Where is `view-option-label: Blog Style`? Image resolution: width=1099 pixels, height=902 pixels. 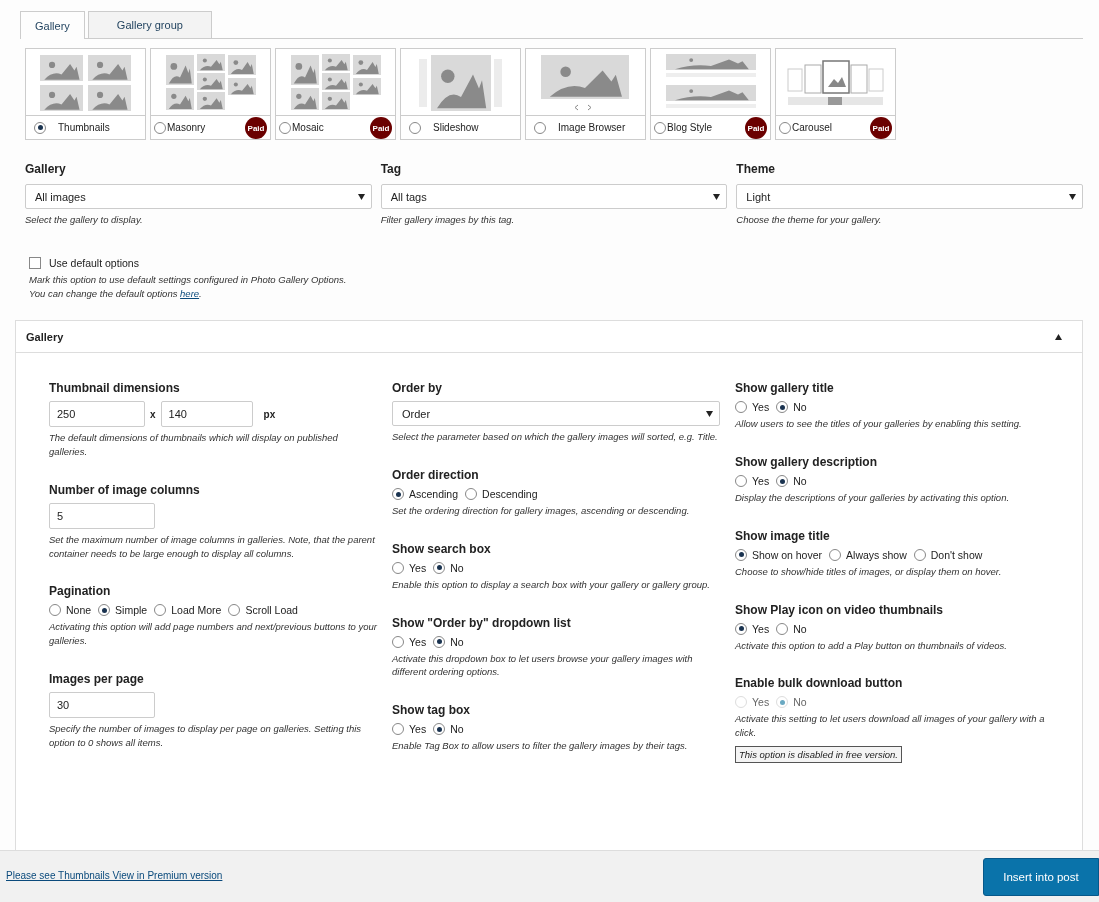
view-option-label: Blog Style is located at coordinates (690, 127).